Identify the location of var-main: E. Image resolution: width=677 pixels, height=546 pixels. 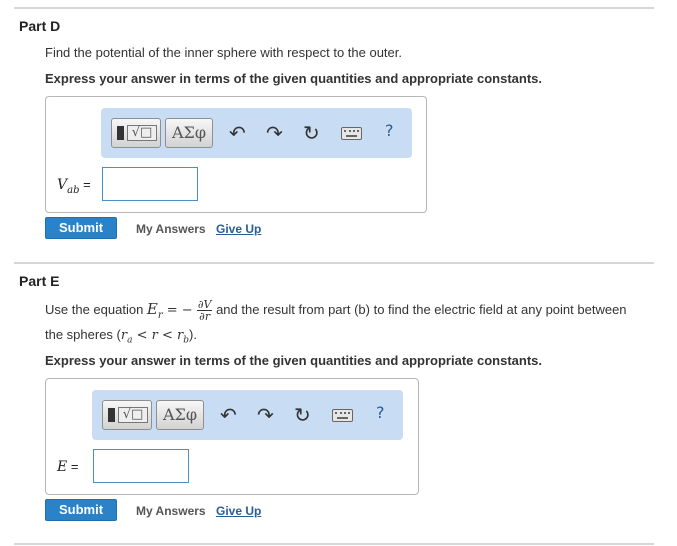
(62, 467).